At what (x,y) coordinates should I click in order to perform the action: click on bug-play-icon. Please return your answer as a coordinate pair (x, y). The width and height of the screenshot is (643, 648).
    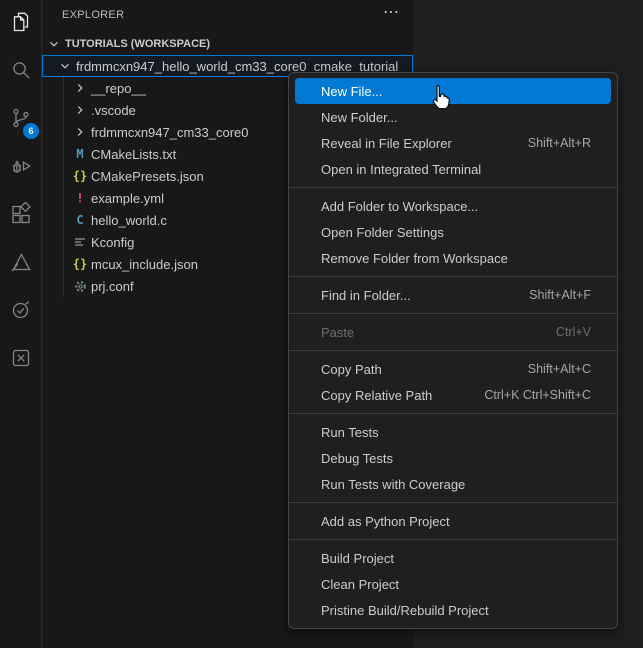
    Looking at the image, I should click on (21, 168).